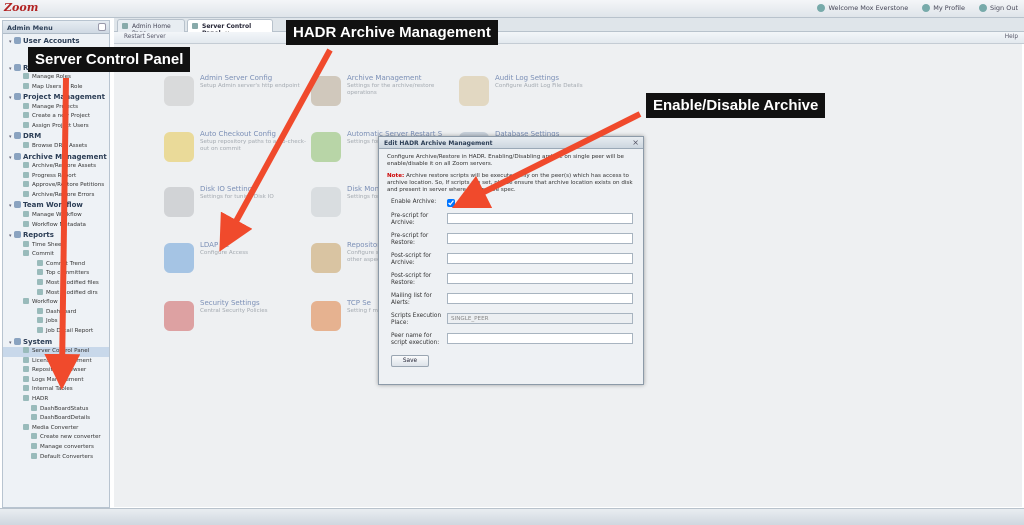 The height and width of the screenshot is (525, 1024). Describe the element at coordinates (56, 245) in the screenshot. I see `sidebar-item-time-sheet: Time Sheet` at that location.